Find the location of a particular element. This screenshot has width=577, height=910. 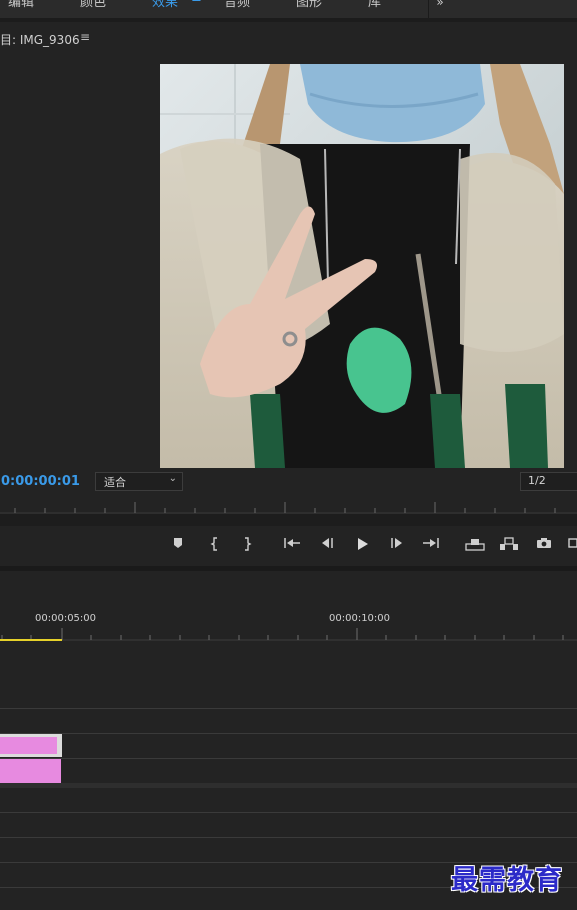

play-icon is located at coordinates (363, 544).